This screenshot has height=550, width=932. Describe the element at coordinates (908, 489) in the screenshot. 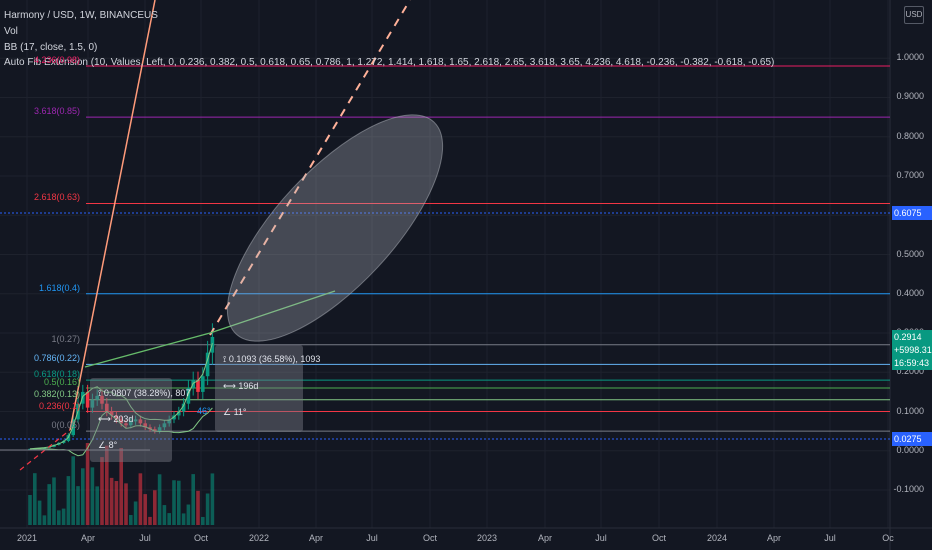

I see `y-tick-label: -0.1000` at that location.